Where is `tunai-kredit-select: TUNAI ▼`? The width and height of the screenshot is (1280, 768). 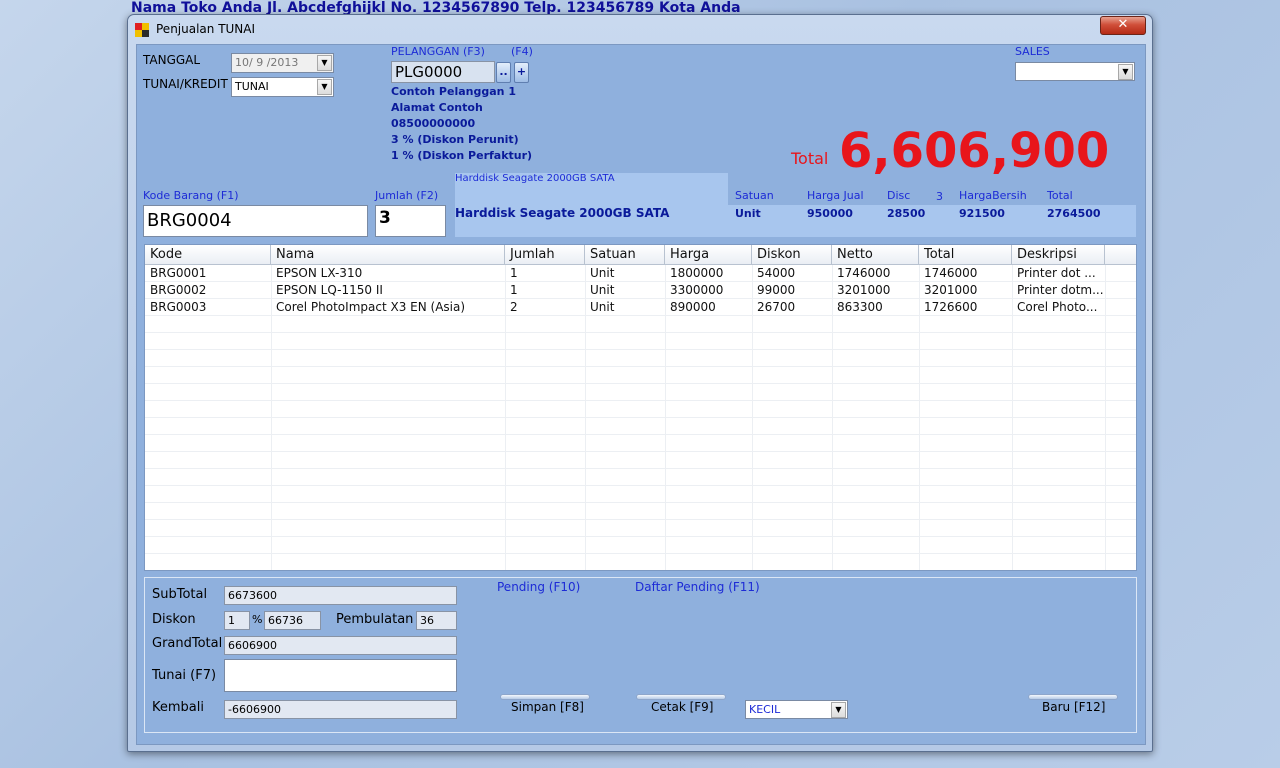
tunai-kredit-select: TUNAI ▼ is located at coordinates (282, 87).